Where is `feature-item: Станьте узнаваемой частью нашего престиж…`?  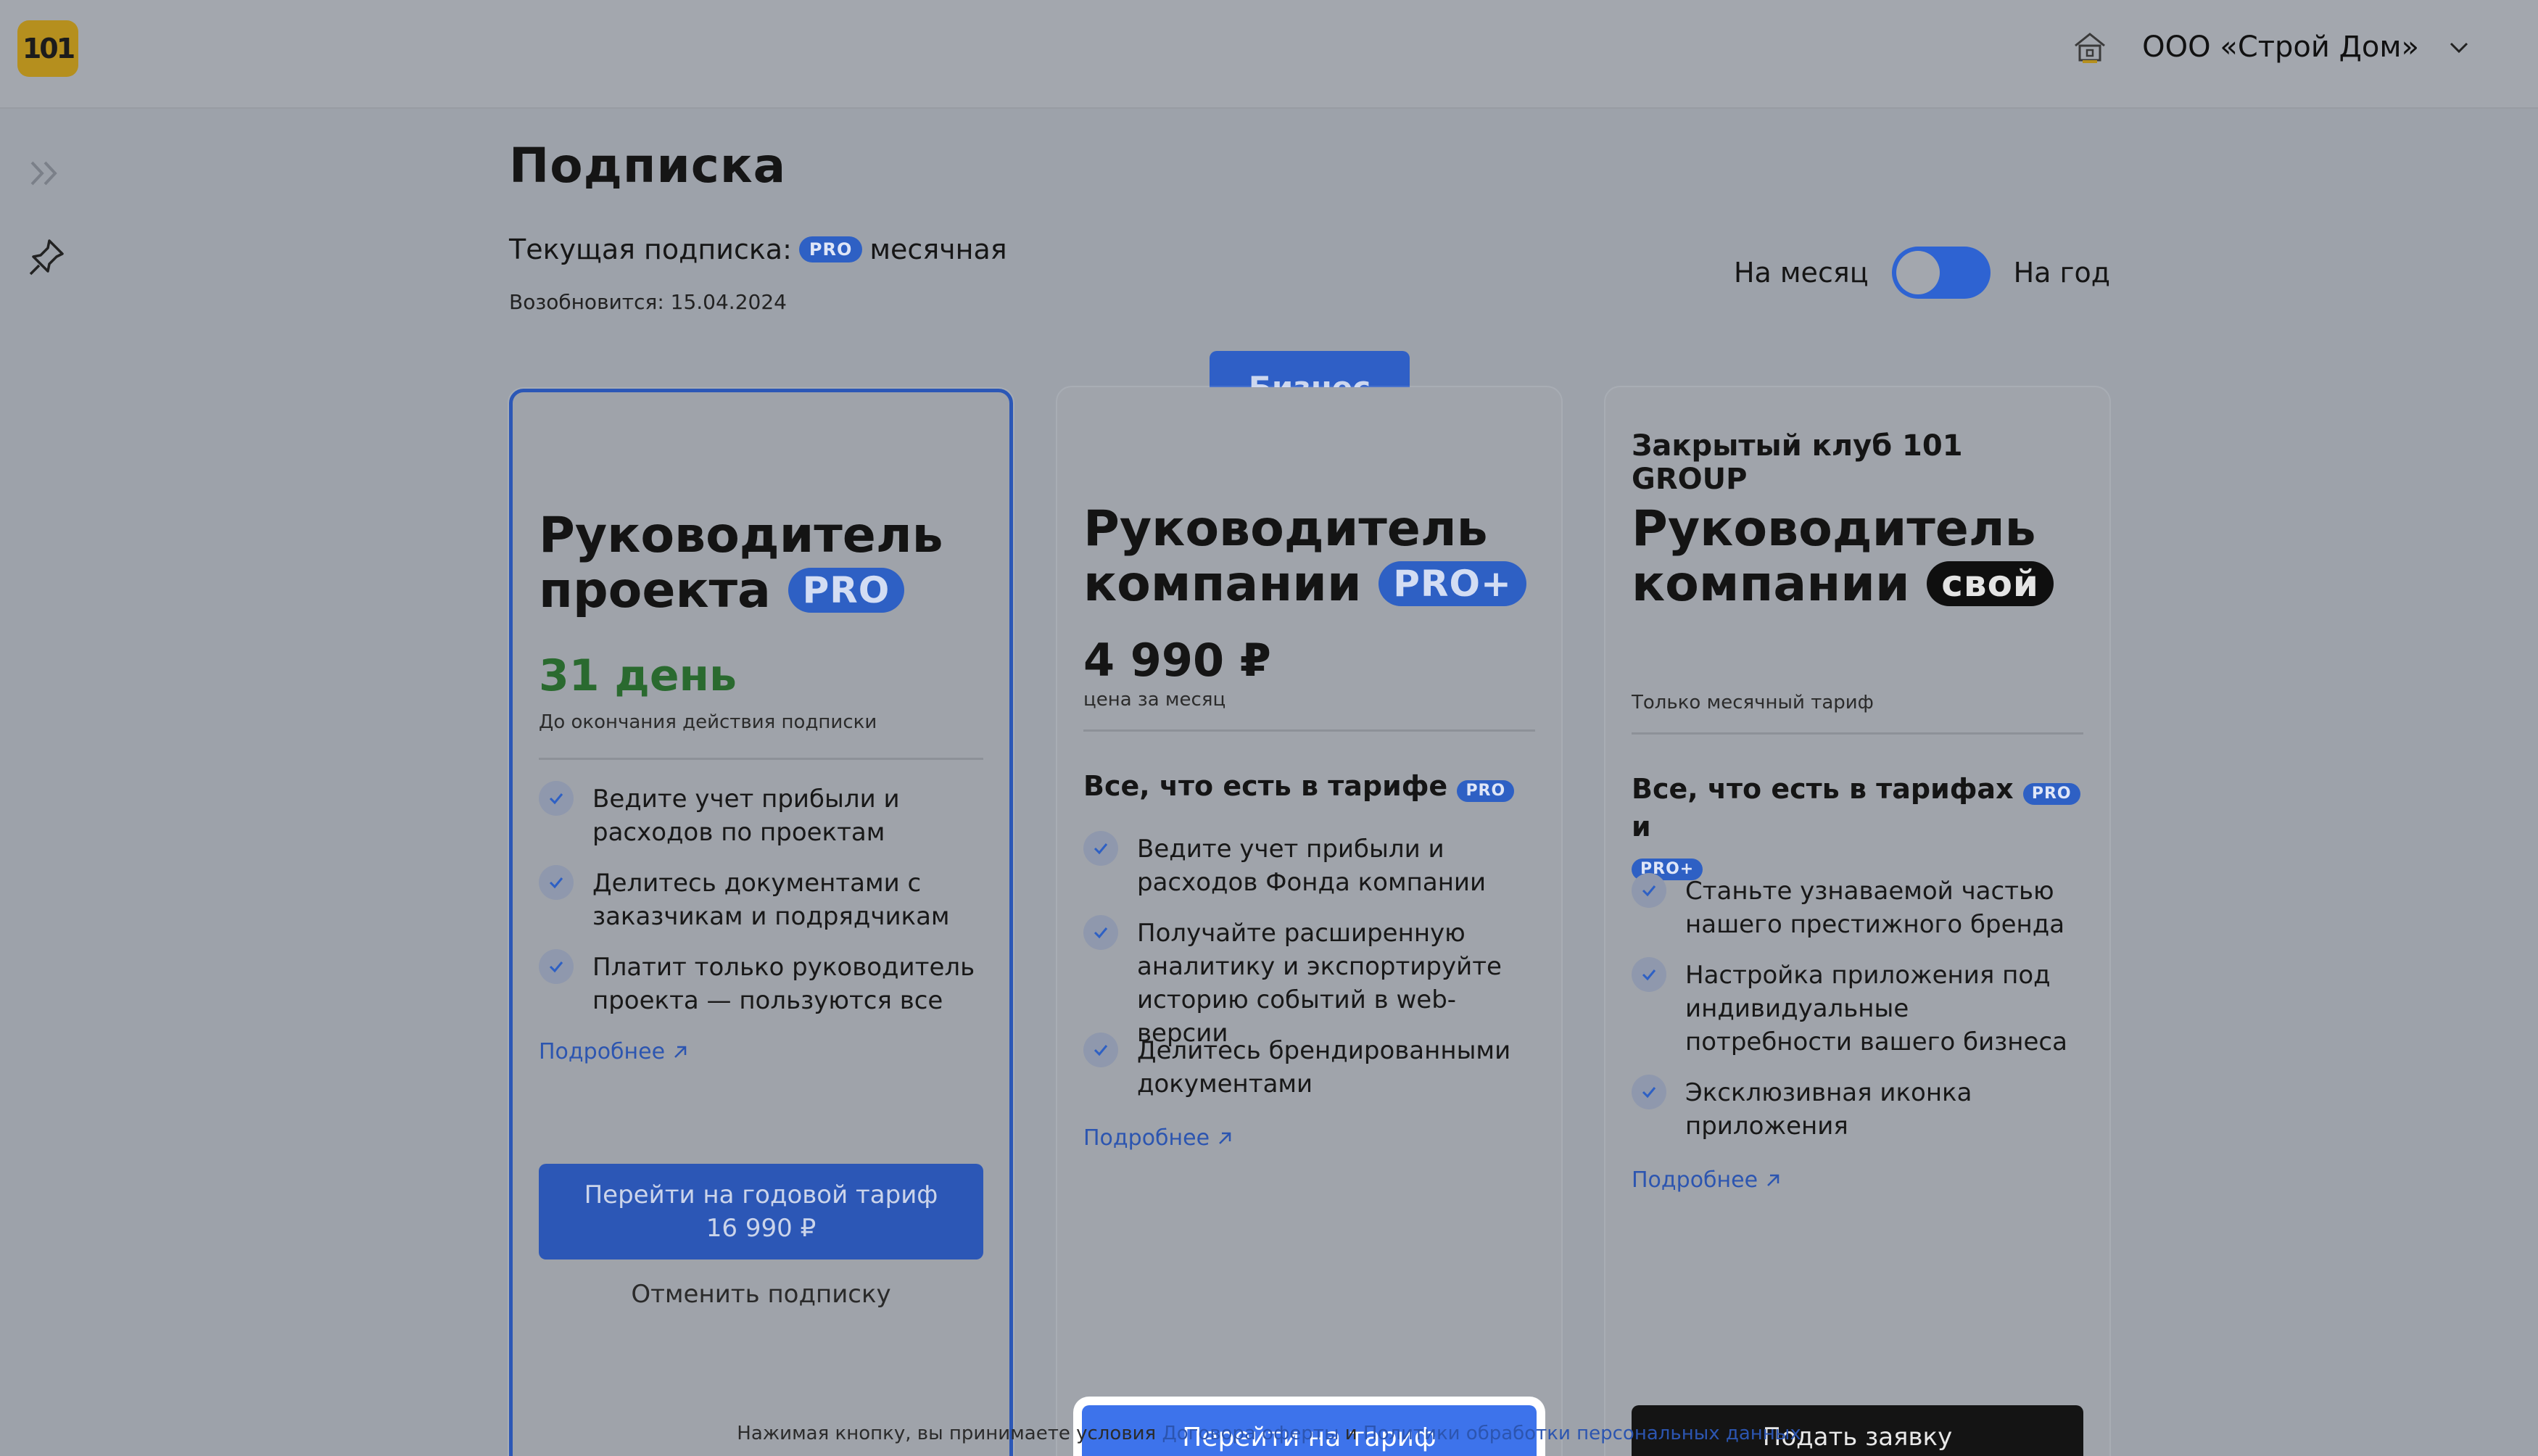
feature-item: Станьте узнаваемой частью нашего престиж… is located at coordinates (1857, 907).